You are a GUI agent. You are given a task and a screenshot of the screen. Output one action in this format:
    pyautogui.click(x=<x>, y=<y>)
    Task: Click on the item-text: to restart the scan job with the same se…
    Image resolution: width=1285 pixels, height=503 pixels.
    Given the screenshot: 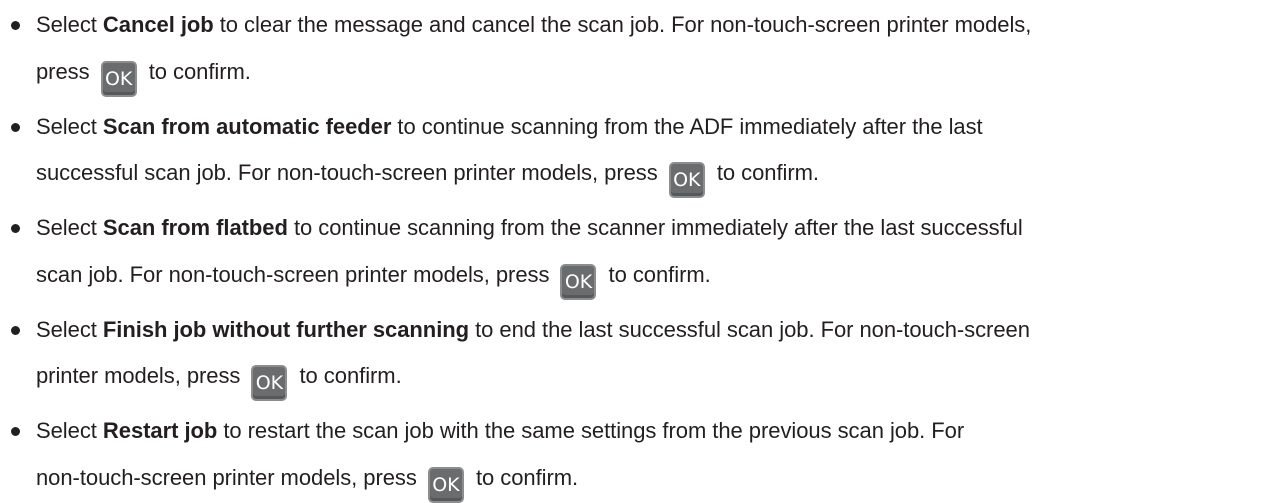 What is the action you would take?
    pyautogui.click(x=591, y=430)
    